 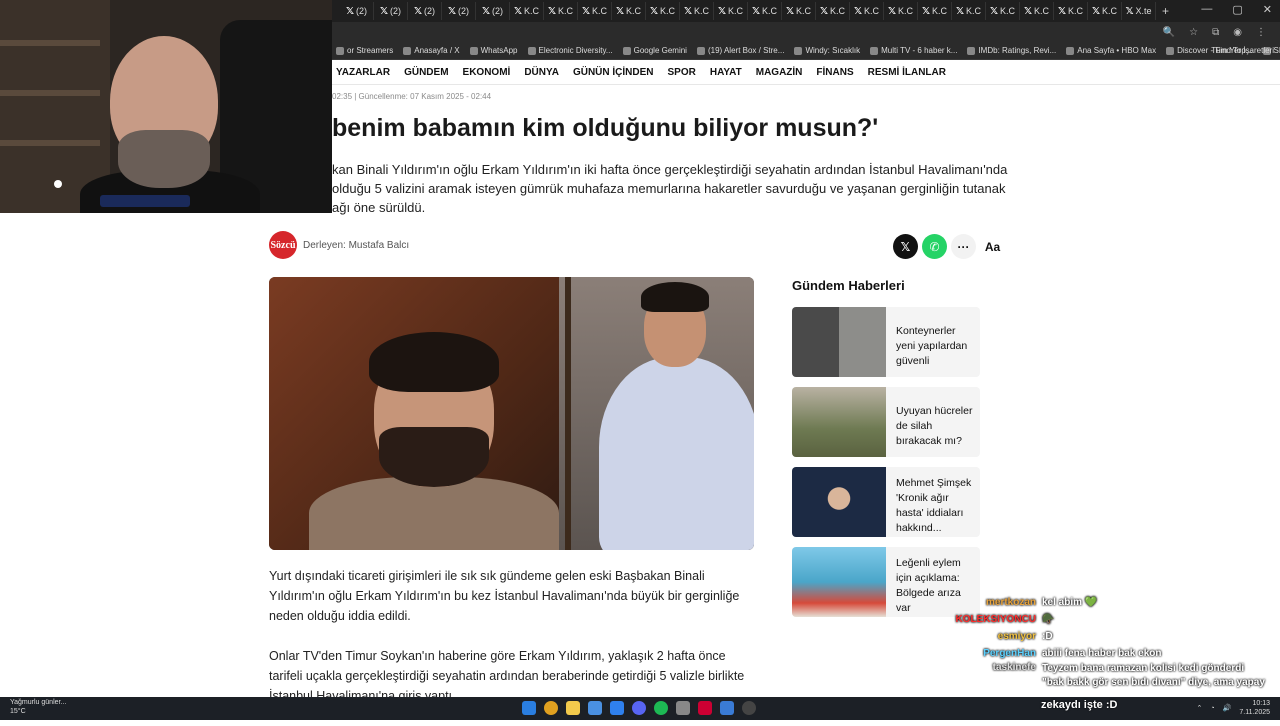 What do you see at coordinates (1111, 50) in the screenshot?
I see `bookmark-item: Ana Sayfa • HBO Max` at bounding box center [1111, 50].